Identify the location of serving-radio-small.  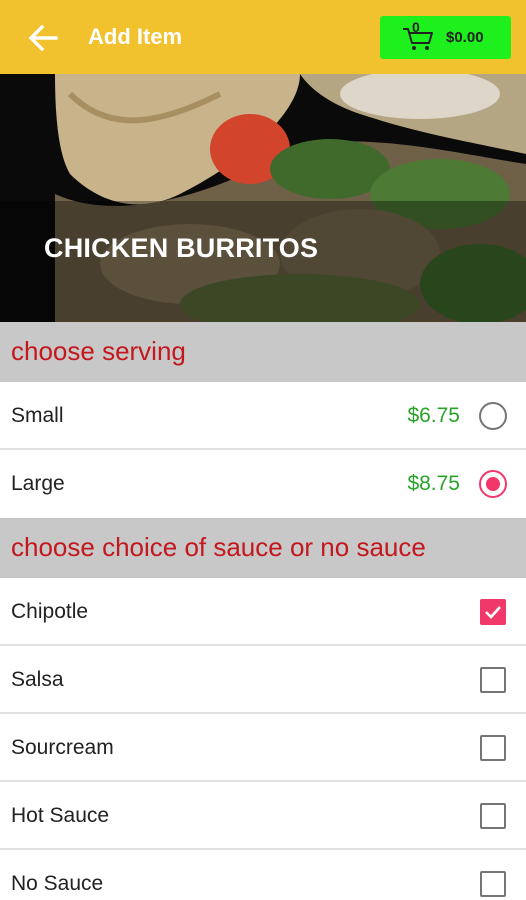
(493, 416).